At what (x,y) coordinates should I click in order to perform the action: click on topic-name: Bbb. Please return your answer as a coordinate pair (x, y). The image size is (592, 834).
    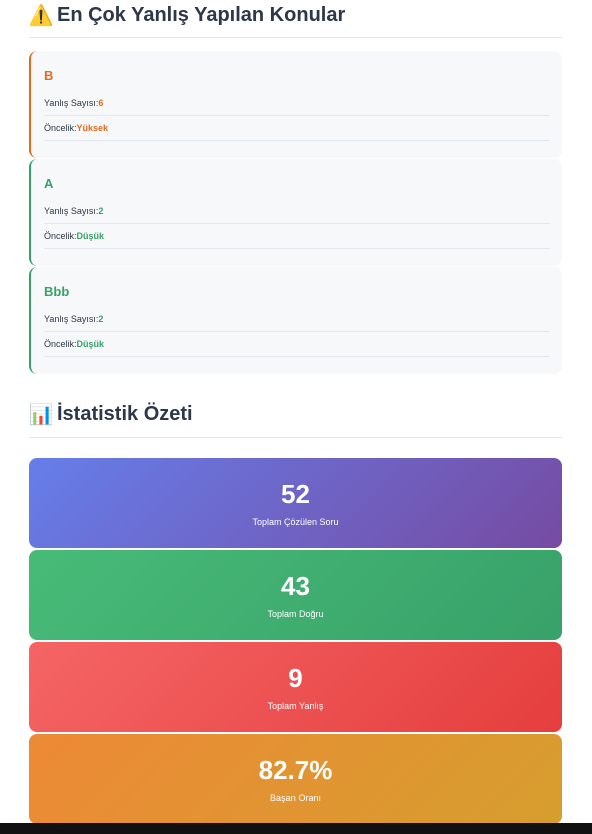
    Looking at the image, I should click on (57, 291).